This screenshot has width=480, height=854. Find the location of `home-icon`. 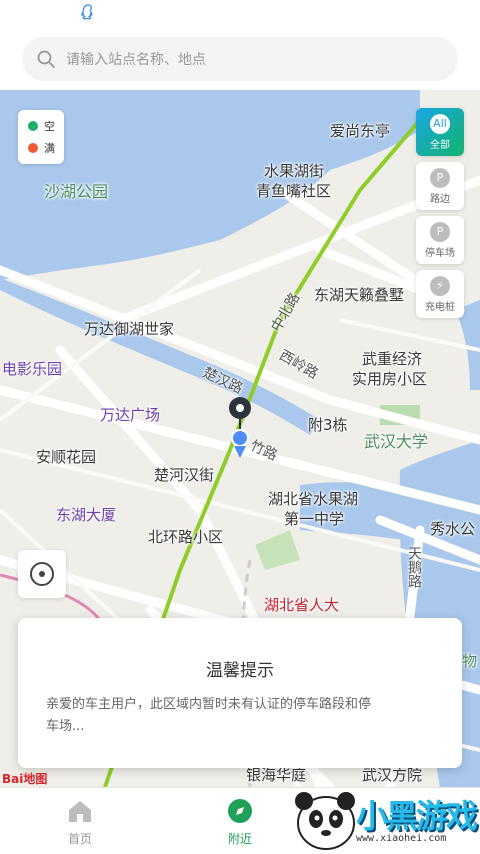

home-icon is located at coordinates (80, 811).